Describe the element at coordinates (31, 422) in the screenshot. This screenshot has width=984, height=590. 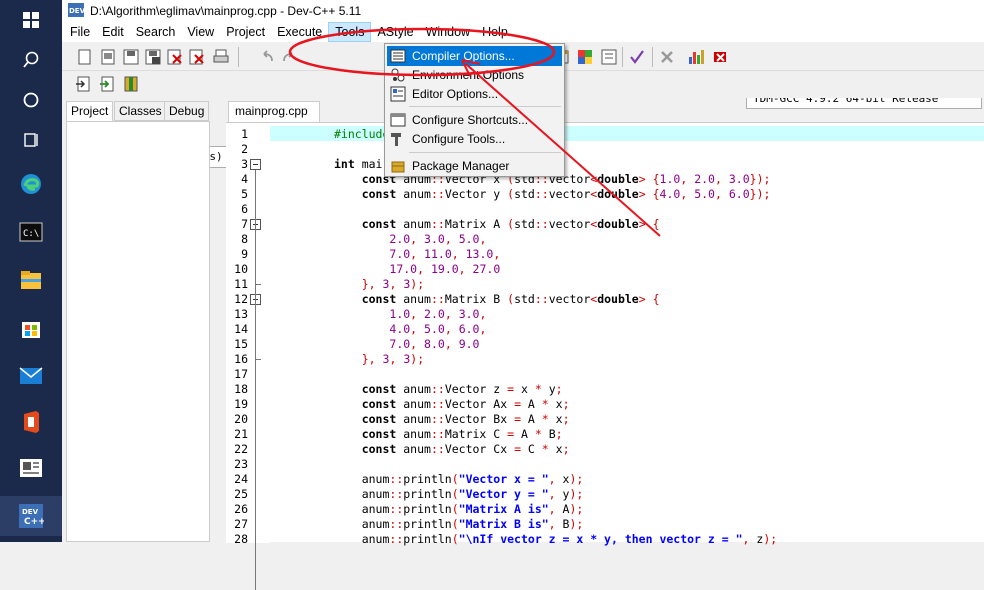
I see `office-icon` at that location.